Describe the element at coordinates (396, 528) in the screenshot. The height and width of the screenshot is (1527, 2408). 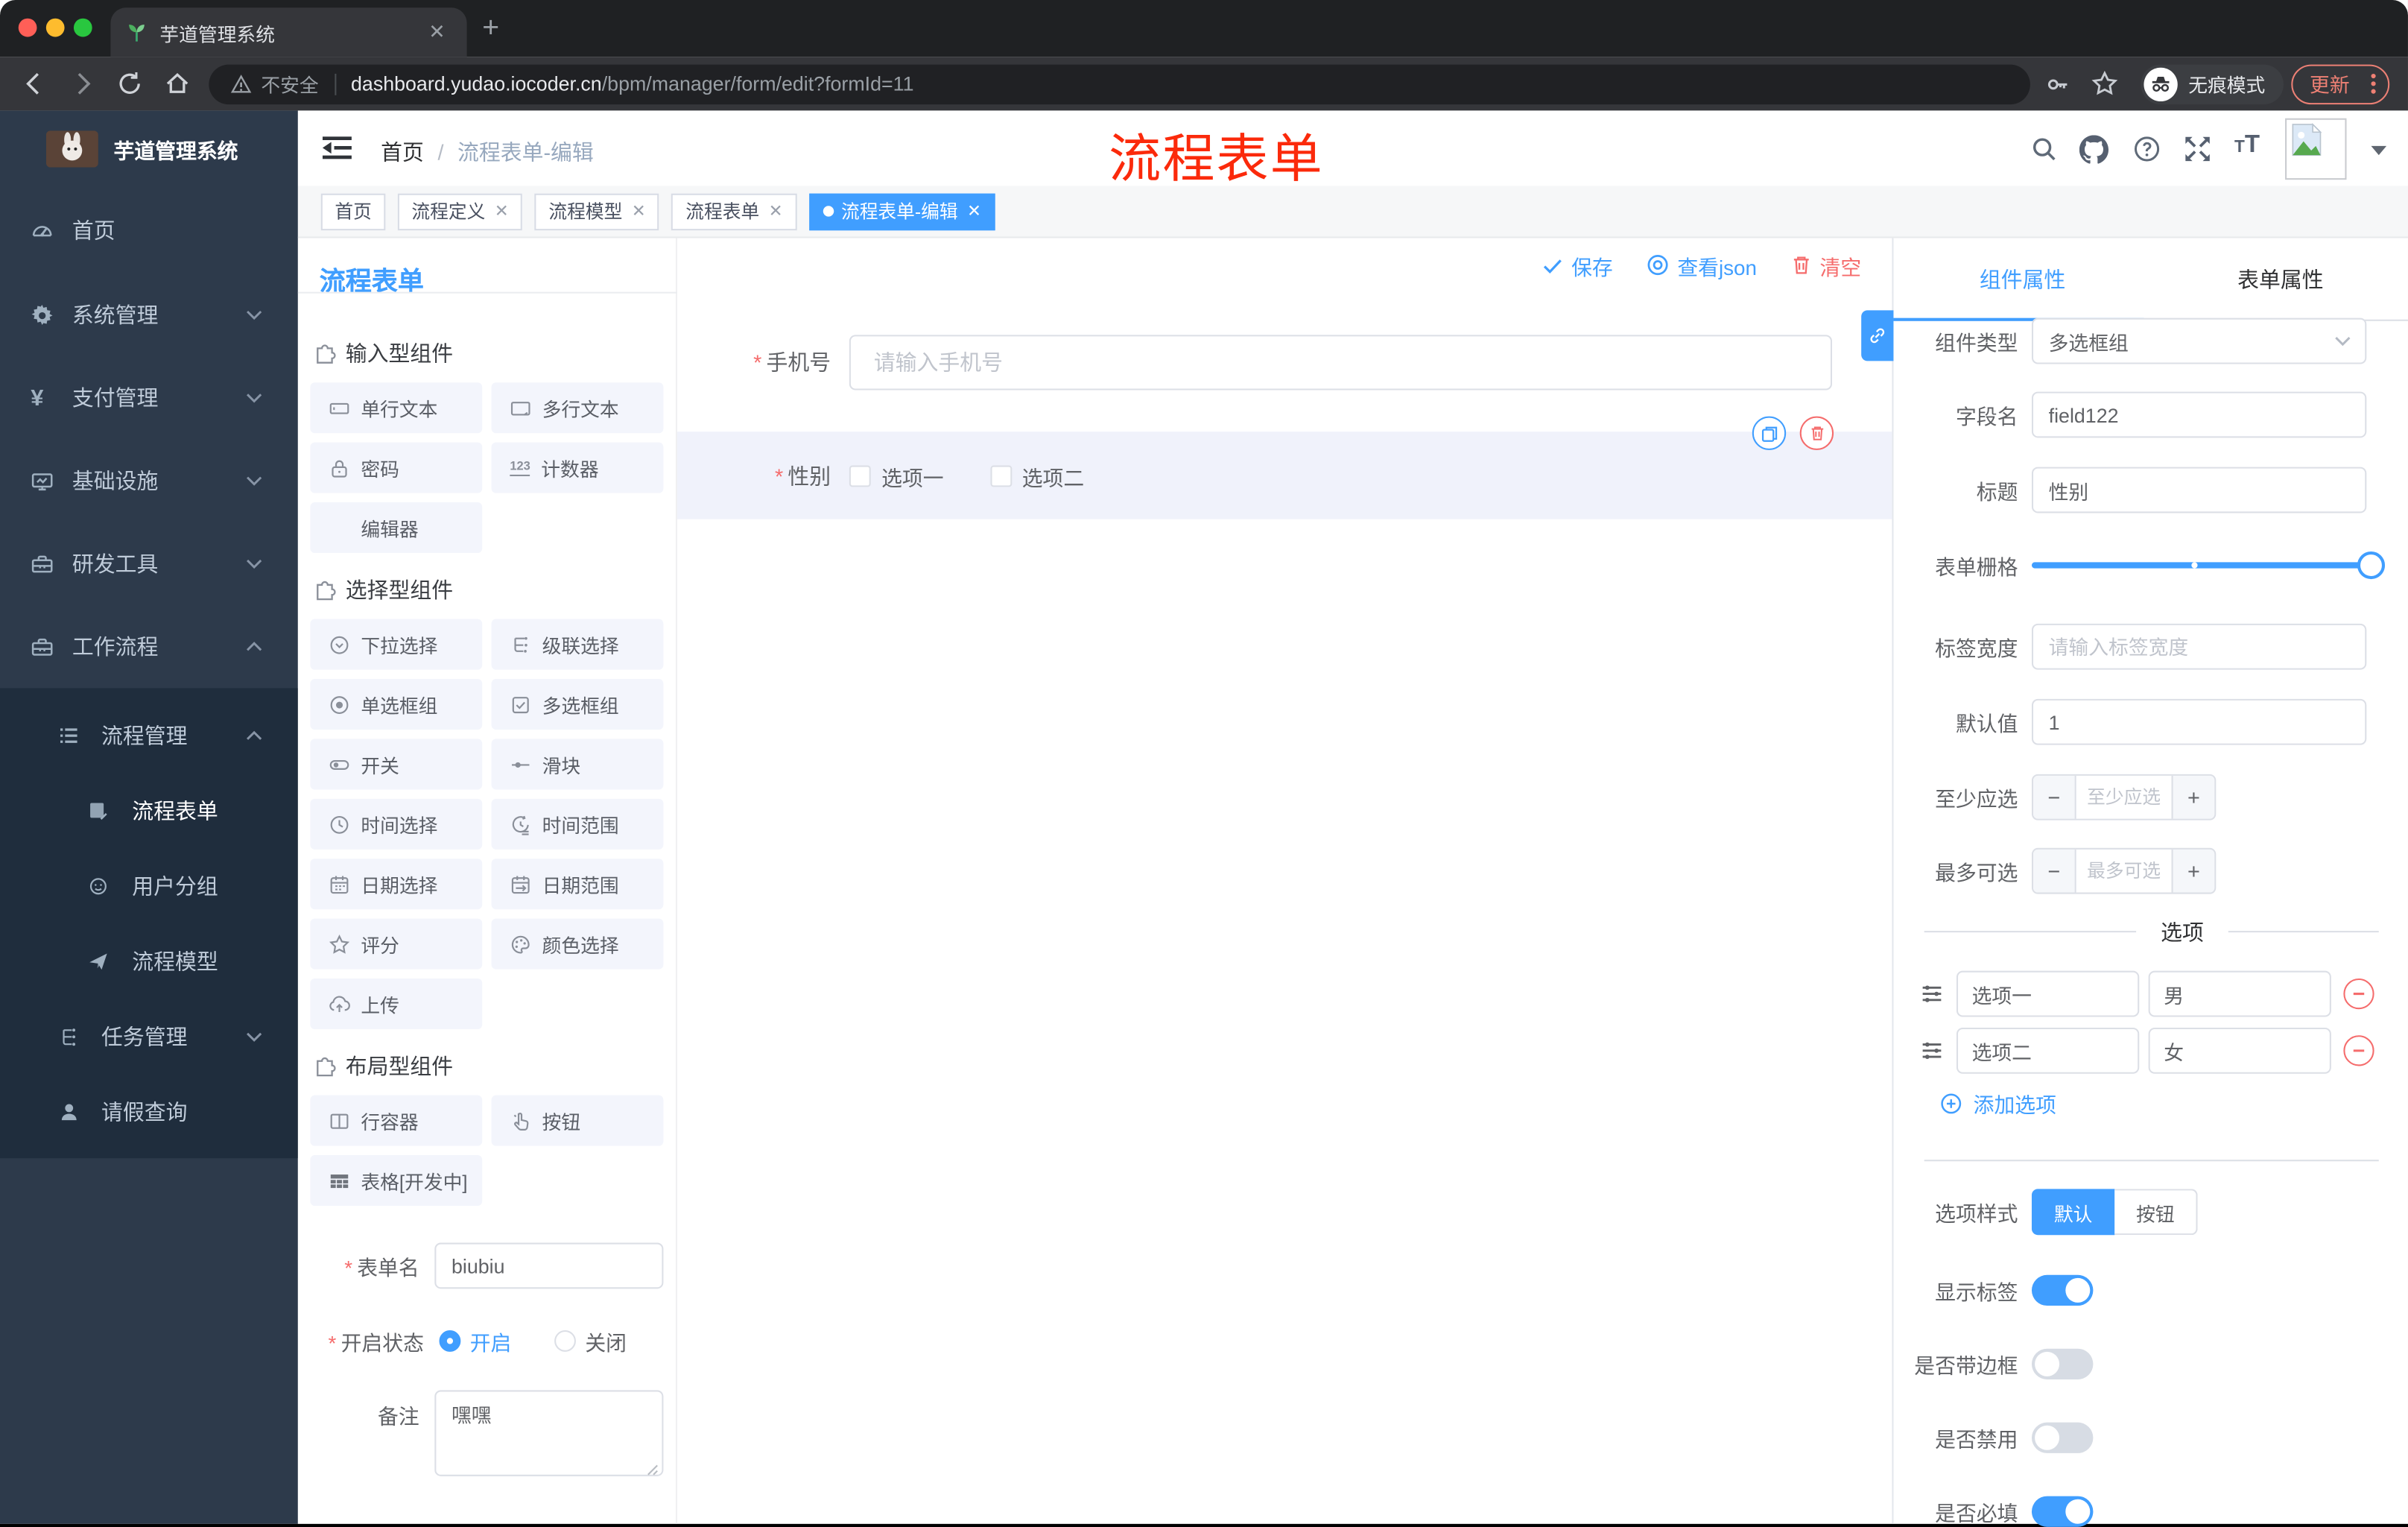
I see `palette-item-editor: 编辑器` at that location.